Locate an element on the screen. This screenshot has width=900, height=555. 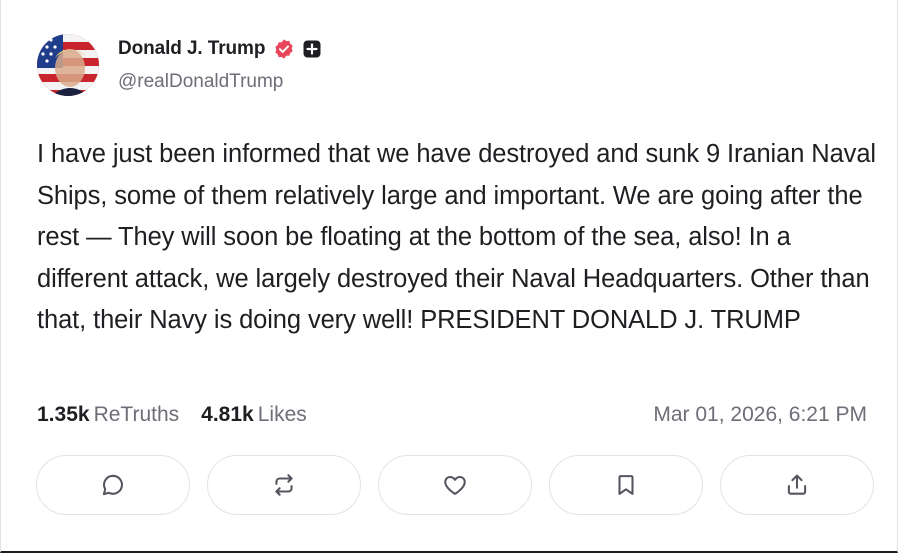
heart-icon is located at coordinates (455, 485).